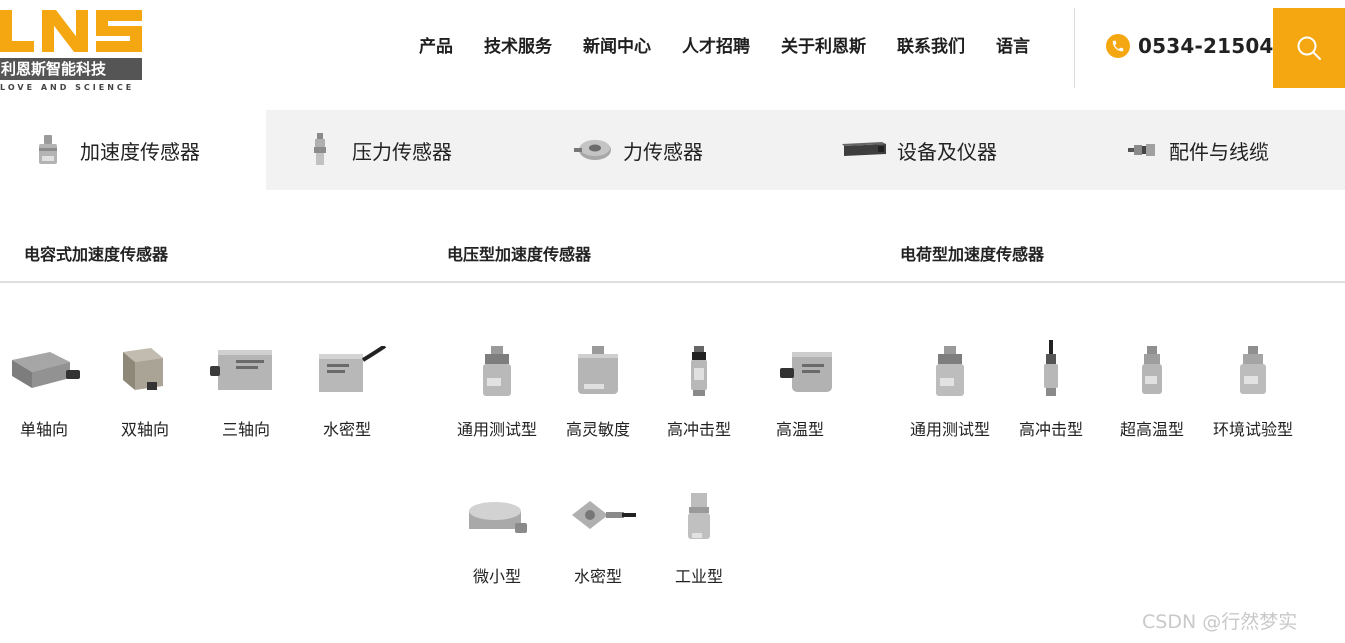 This screenshot has width=1345, height=643. Describe the element at coordinates (1152, 370) in the screenshot. I see `ultra-high-temp-sensor-image` at that location.